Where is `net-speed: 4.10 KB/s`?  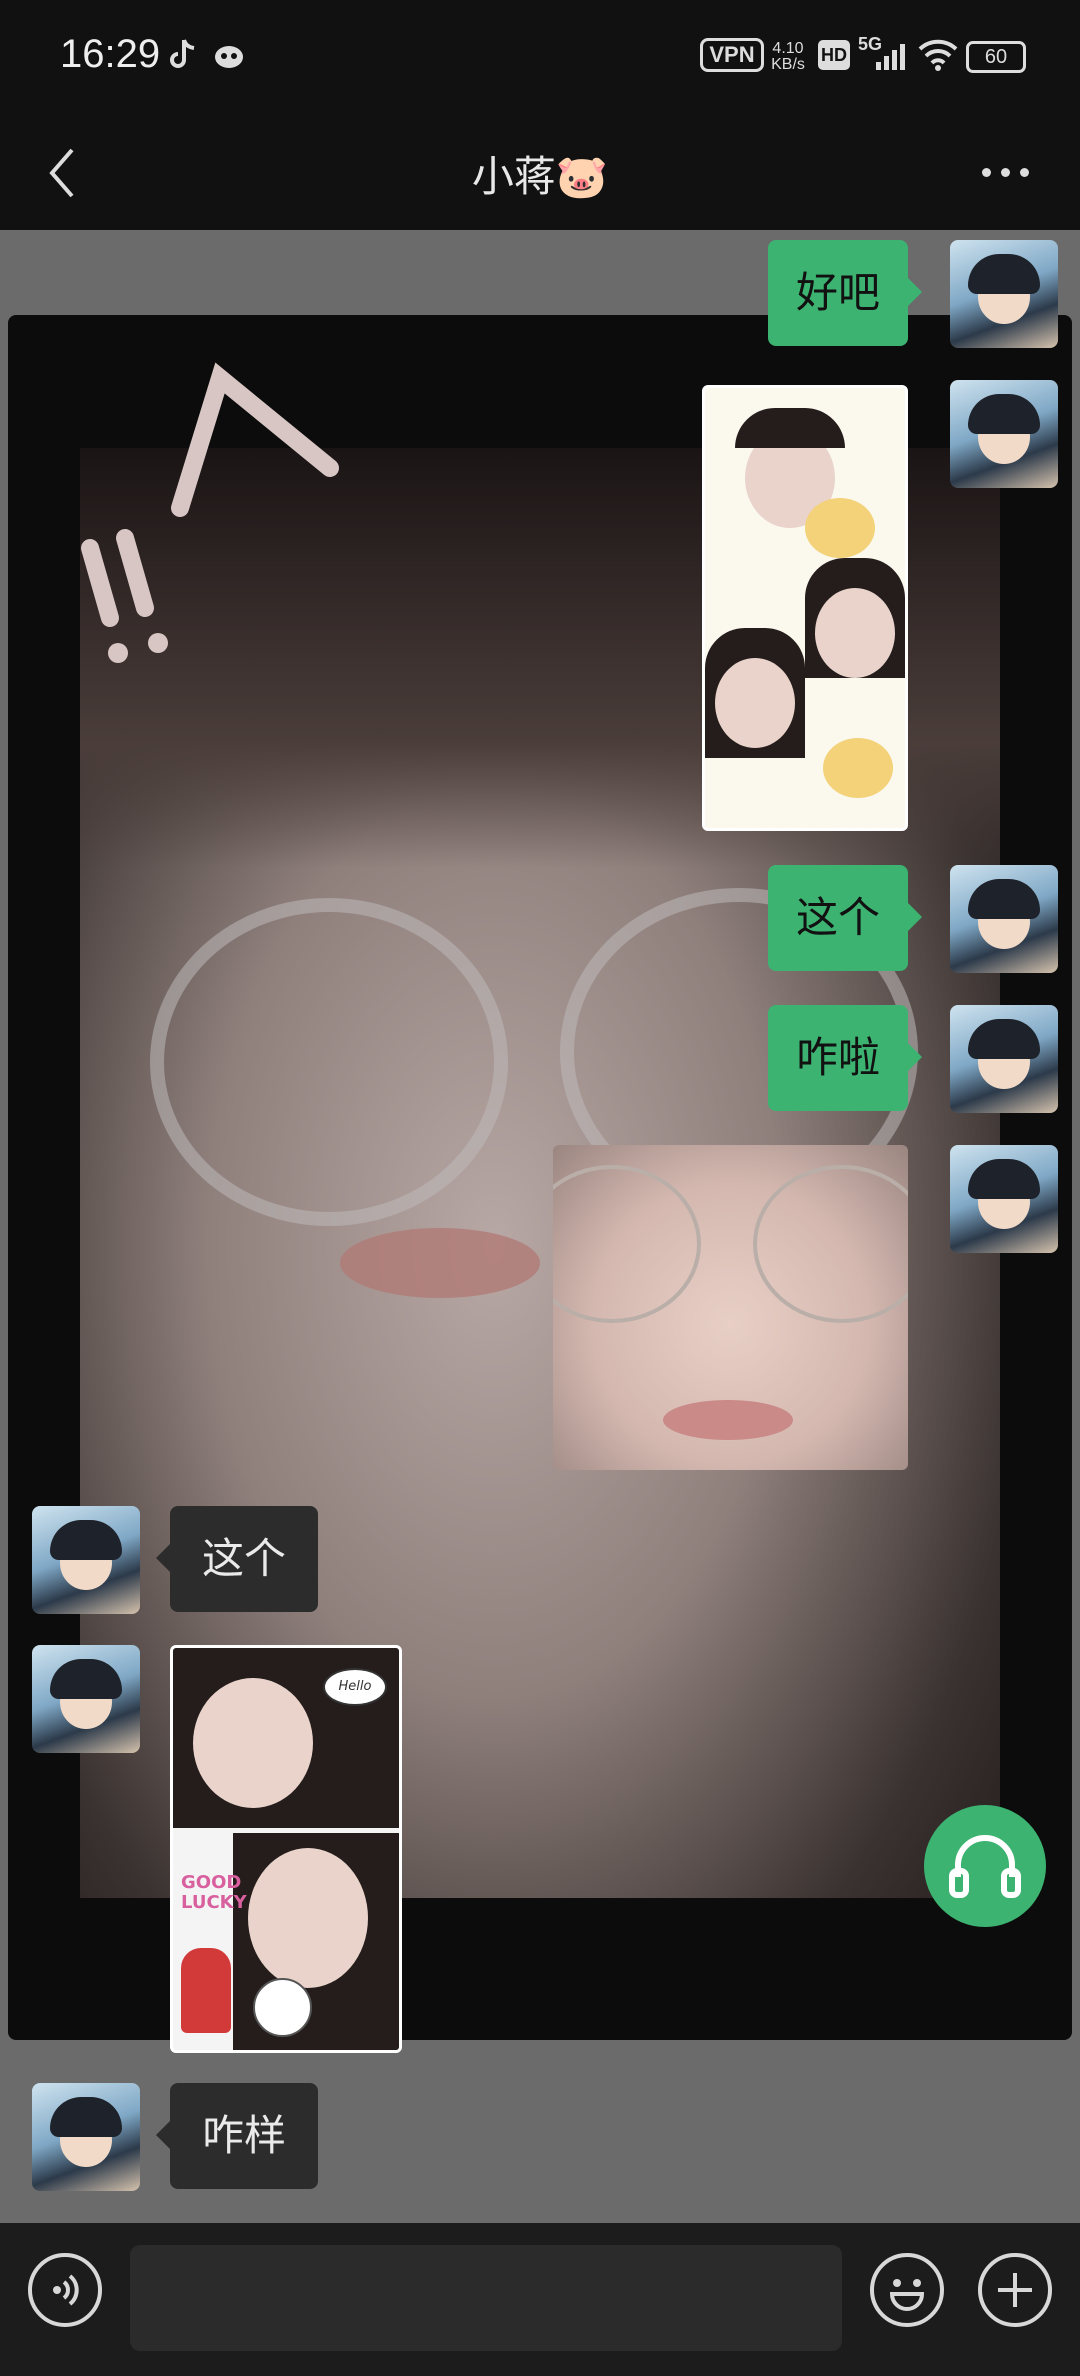 net-speed: 4.10 KB/s is located at coordinates (788, 57).